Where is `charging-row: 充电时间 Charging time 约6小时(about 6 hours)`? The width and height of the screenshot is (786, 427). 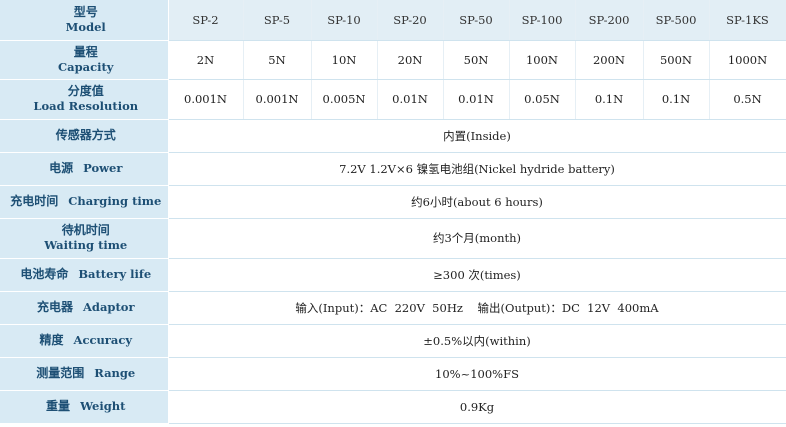 charging-row: 充电时间 Charging time 约6小时(about 6 hours) is located at coordinates (393, 202).